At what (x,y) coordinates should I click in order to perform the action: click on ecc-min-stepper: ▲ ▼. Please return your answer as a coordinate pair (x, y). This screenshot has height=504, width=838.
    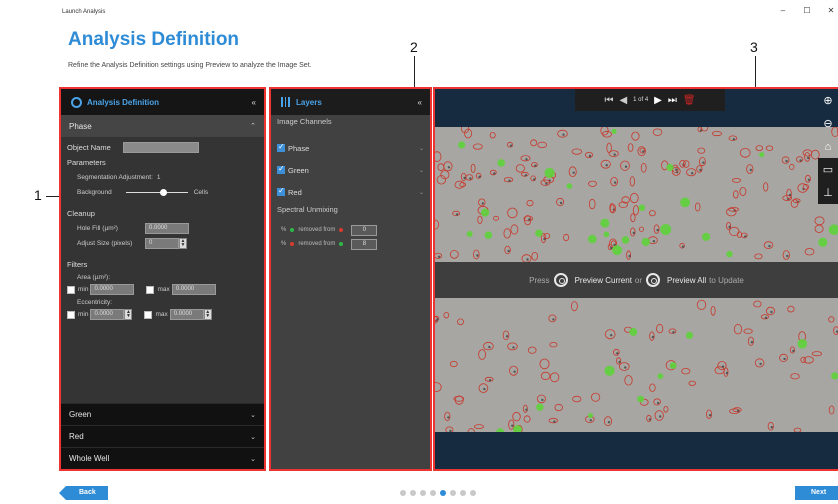
    Looking at the image, I should click on (128, 314).